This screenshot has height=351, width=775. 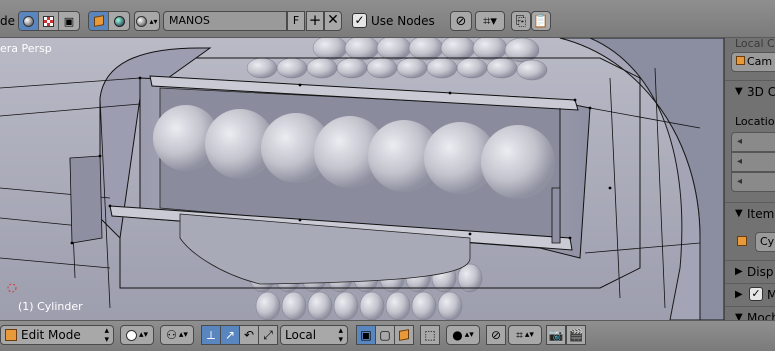 What do you see at coordinates (753, 142) in the screenshot?
I see `cursor-x-field: ◂` at bounding box center [753, 142].